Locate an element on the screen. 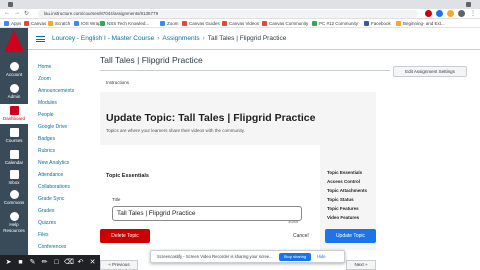 The height and width of the screenshot is (270, 480). course-nav-item: Quizzes is located at coordinates (47, 223).